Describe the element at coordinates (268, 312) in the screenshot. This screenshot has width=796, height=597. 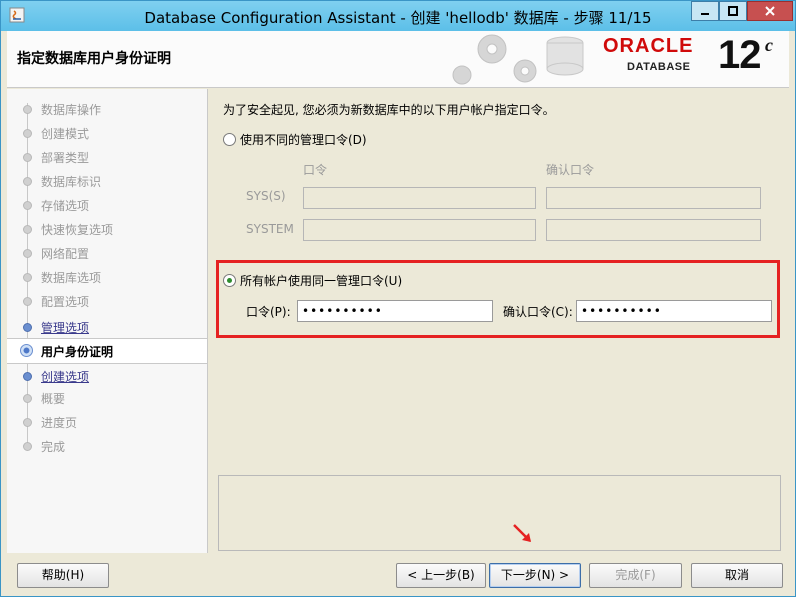
I see `password-label: 口令(P):` at that location.